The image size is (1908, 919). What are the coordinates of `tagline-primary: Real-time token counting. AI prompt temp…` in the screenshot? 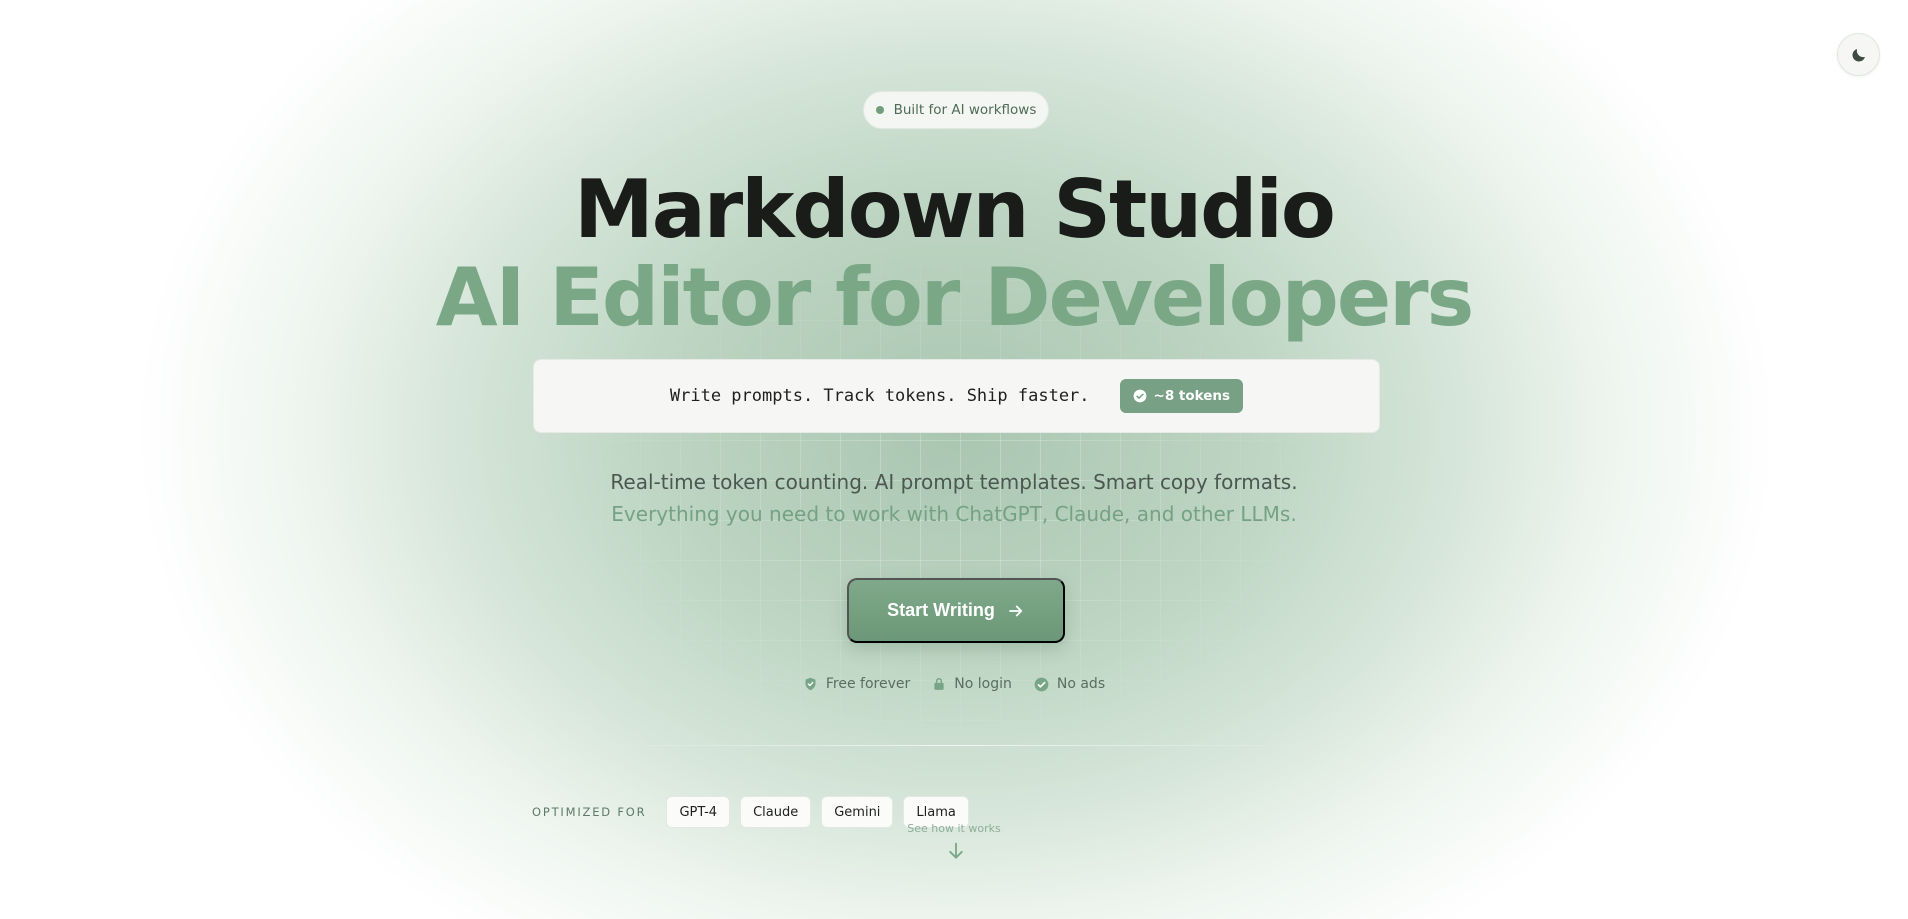 It's located at (954, 482).